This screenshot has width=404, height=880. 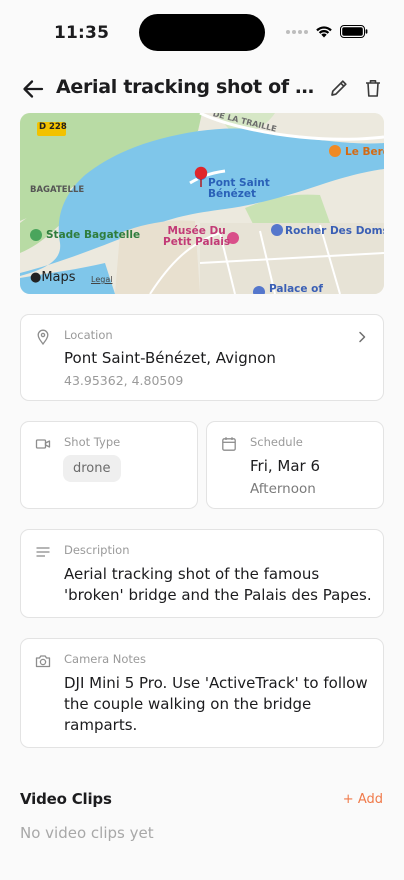 What do you see at coordinates (297, 31) in the screenshot?
I see `cellular-signal-icon` at bounding box center [297, 31].